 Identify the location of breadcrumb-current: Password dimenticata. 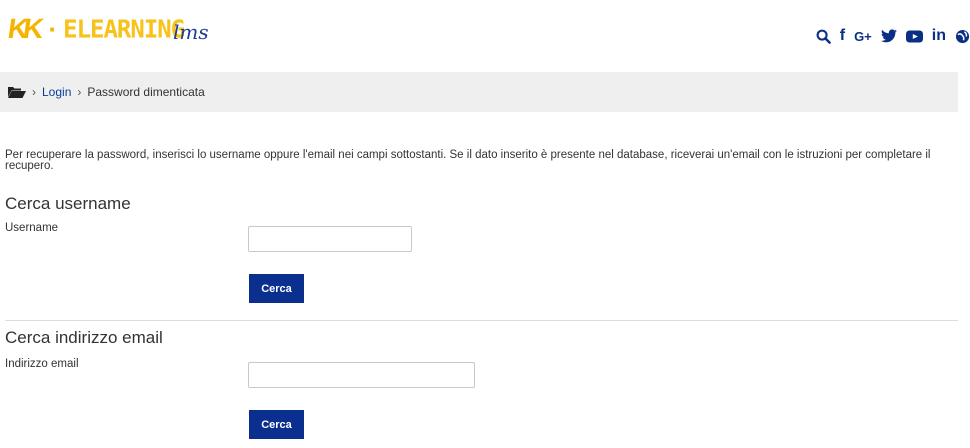
(146, 92).